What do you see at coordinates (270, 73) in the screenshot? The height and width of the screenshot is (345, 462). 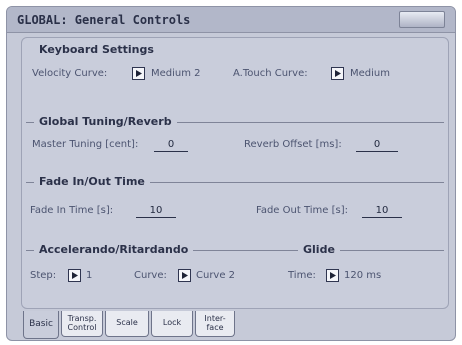 I see `atouch-curve-label: A.Touch Curve:` at bounding box center [270, 73].